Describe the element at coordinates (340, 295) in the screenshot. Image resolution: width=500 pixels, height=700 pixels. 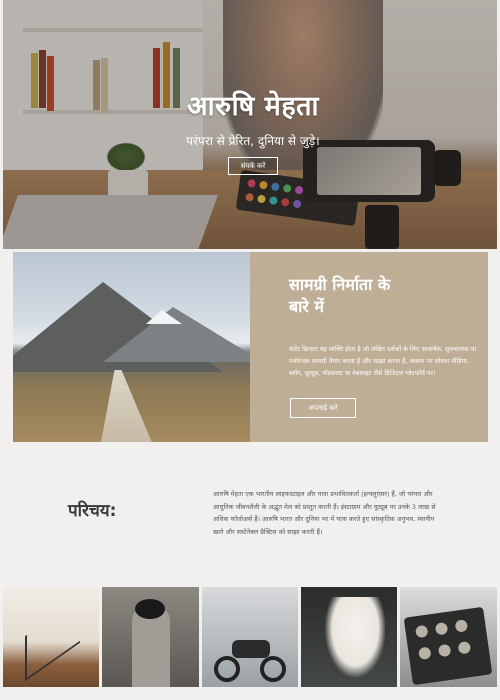
I see `about-heading: सामग्री निर्माता के बारे में` at that location.